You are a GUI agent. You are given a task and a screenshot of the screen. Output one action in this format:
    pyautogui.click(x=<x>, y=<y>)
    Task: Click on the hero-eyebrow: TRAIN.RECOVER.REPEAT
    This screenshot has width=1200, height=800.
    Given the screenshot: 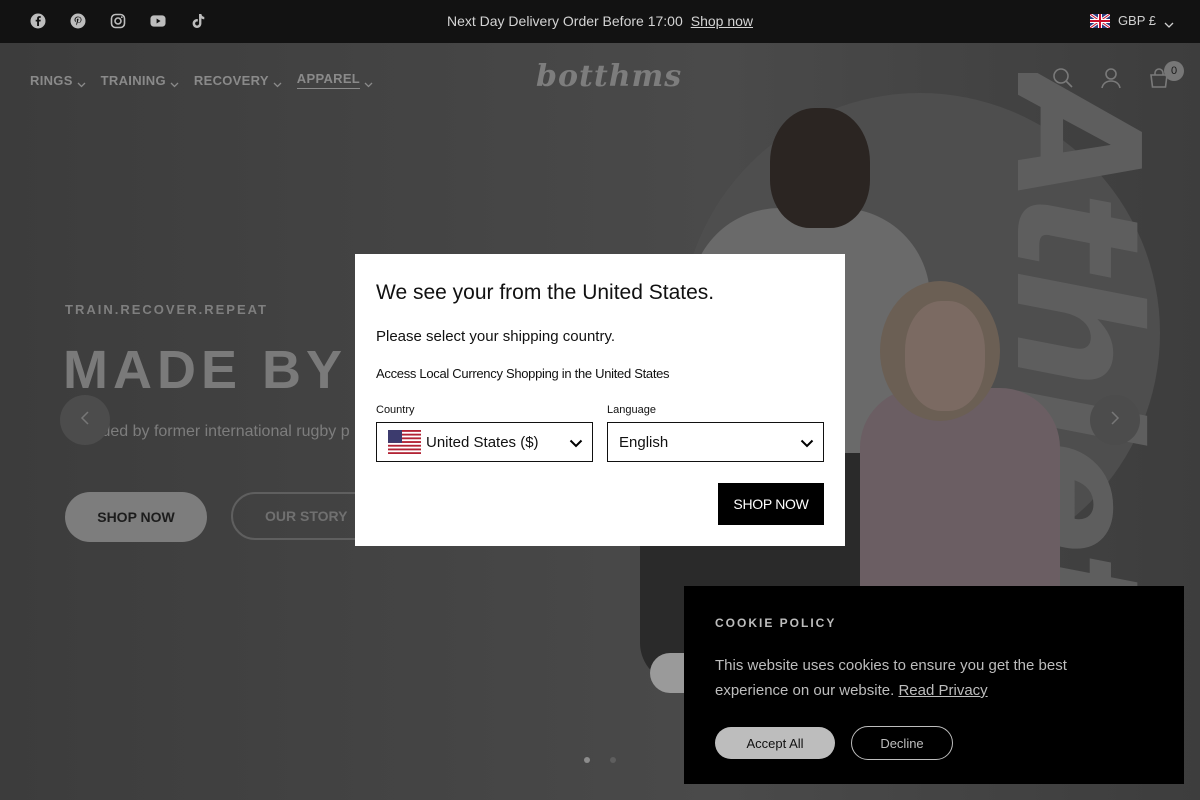 What is the action you would take?
    pyautogui.click(x=166, y=309)
    